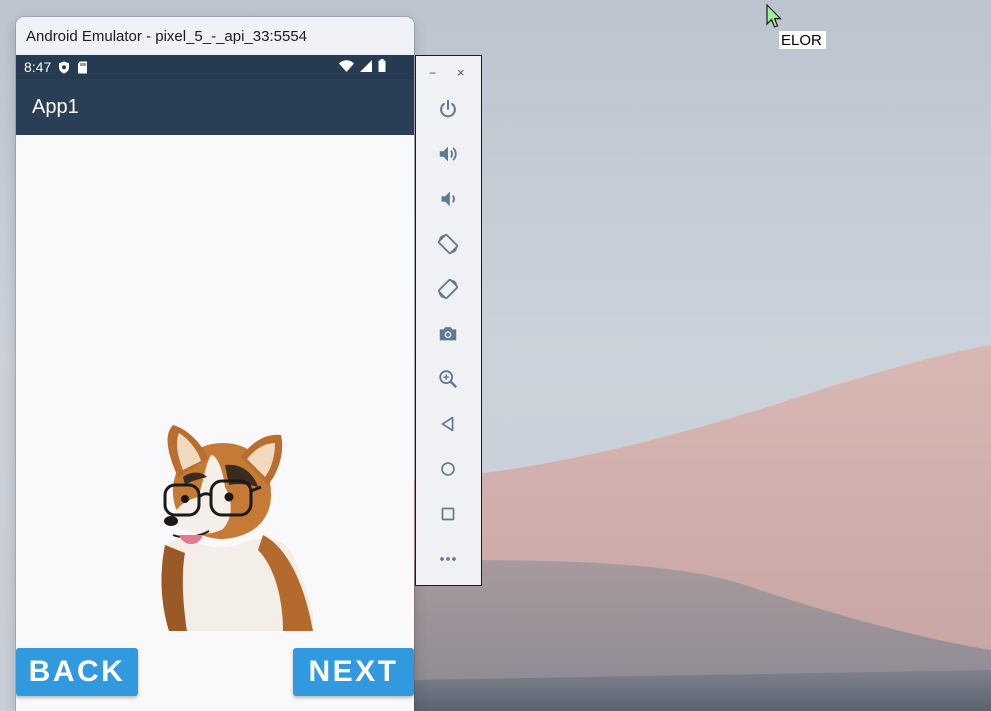 The height and width of the screenshot is (711, 991). Describe the element at coordinates (802, 40) in the screenshot. I see `tooltip: ELOR` at that location.